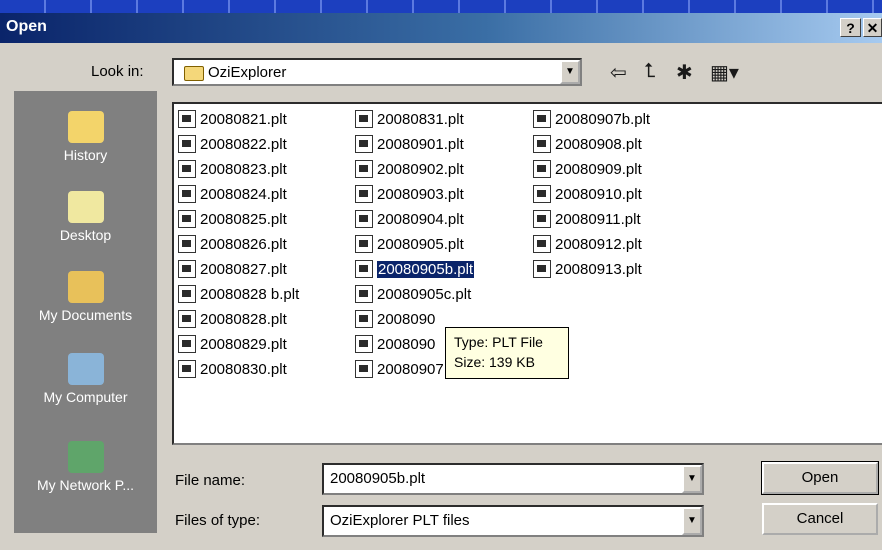 The width and height of the screenshot is (882, 550). Describe the element at coordinates (26, 26) in the screenshot. I see `window-title: Open` at that location.